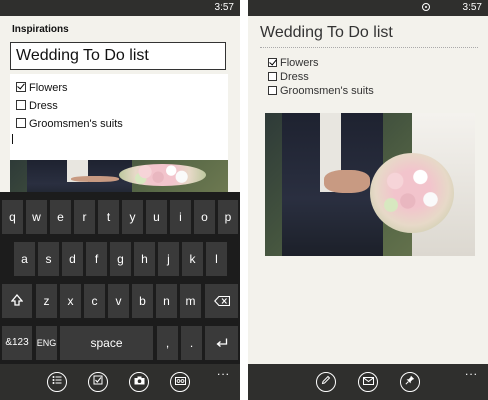  I want to click on key-z: z, so click(46, 301).